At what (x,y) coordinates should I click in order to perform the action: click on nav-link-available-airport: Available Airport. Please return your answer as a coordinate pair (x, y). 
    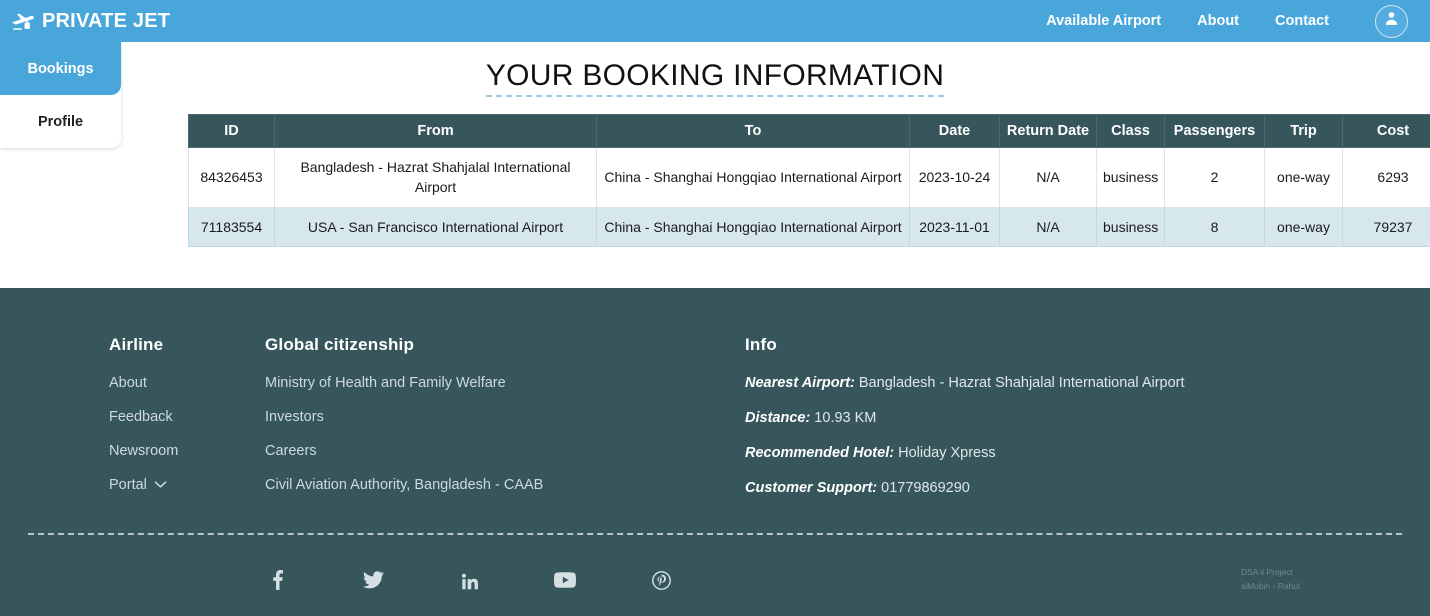
    Looking at the image, I should click on (1103, 21).